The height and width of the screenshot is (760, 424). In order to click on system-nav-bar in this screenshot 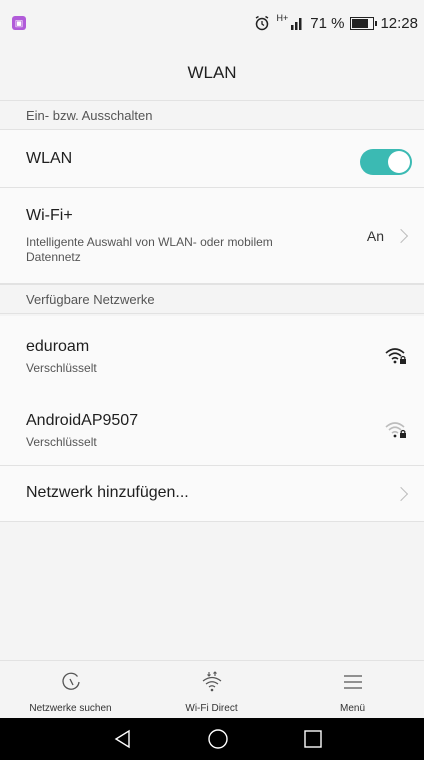, I will do `click(212, 739)`.